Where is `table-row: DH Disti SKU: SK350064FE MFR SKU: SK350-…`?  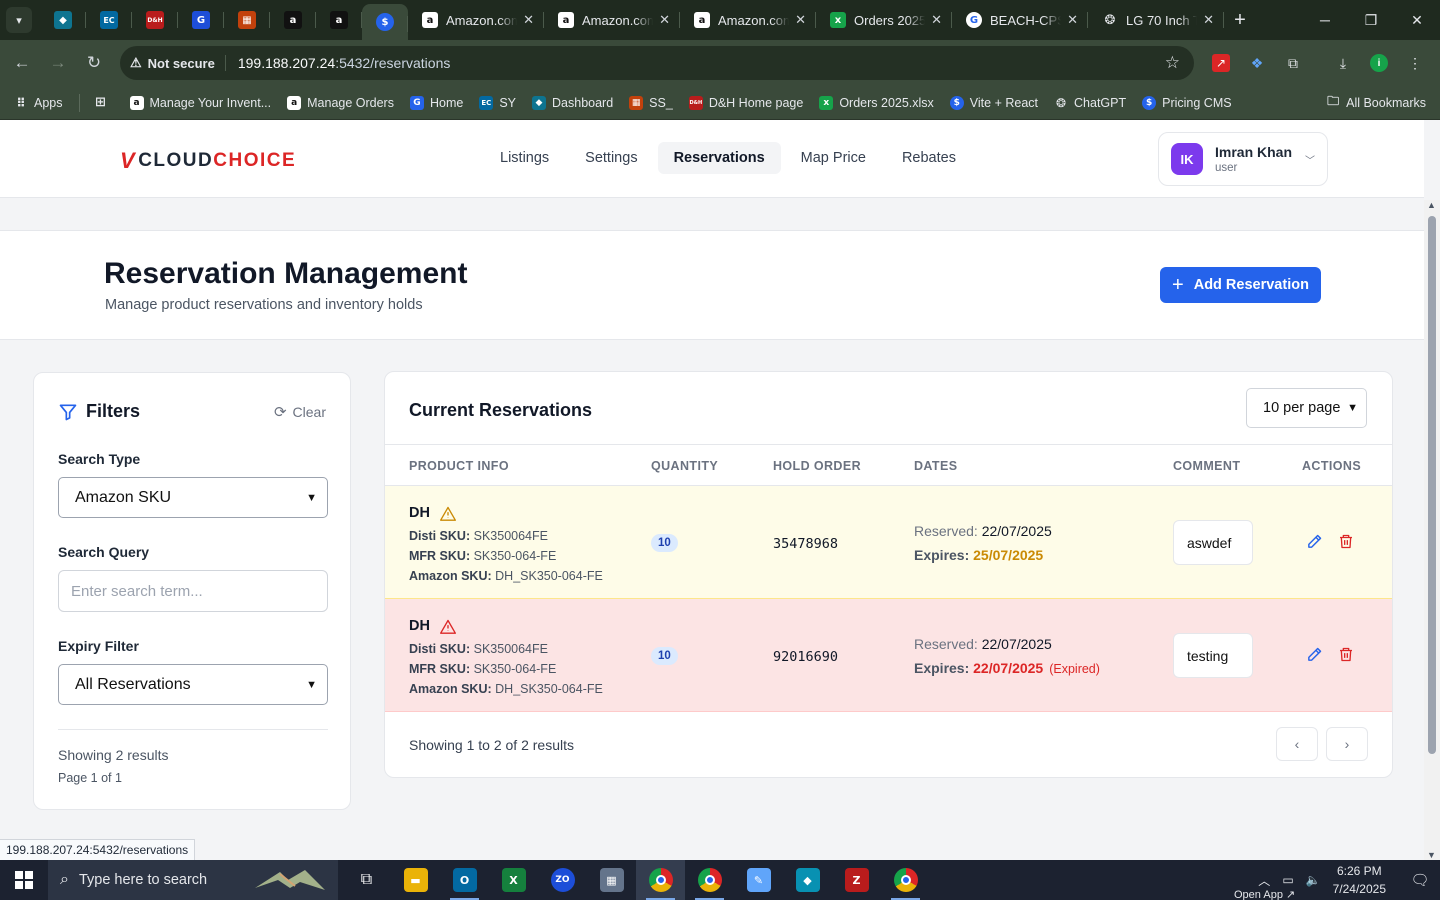 table-row: DH Disti SKU: SK350064FE MFR SKU: SK350-… is located at coordinates (888, 655).